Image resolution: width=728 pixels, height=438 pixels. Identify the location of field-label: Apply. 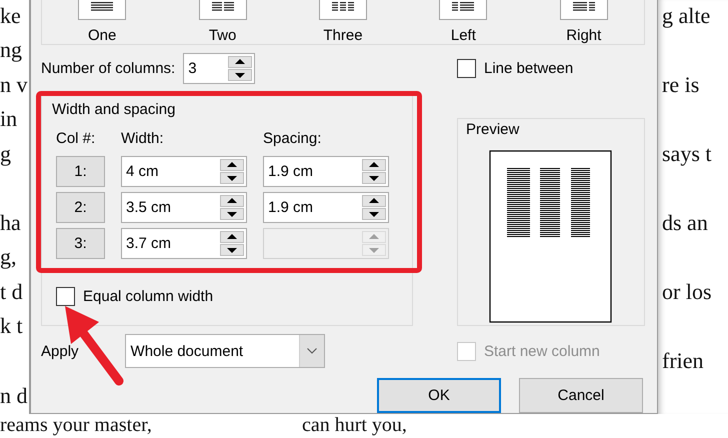
(60, 351).